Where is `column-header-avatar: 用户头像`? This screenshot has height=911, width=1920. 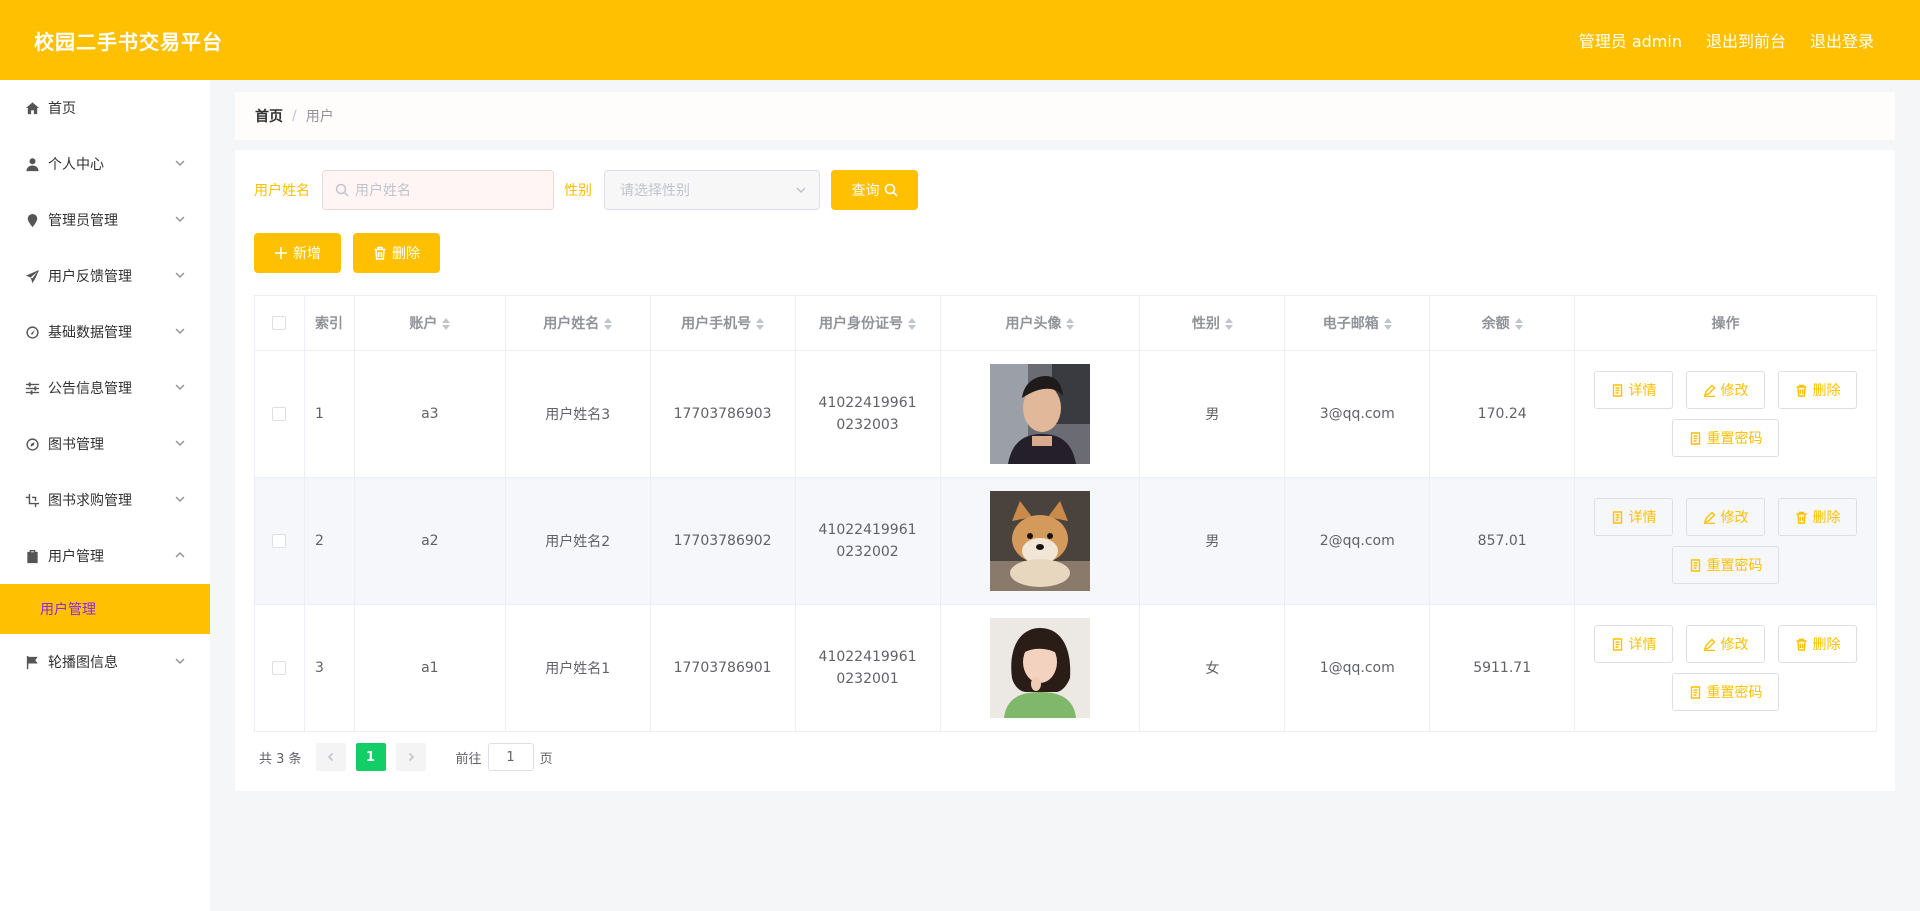 column-header-avatar: 用户头像 is located at coordinates (1040, 323).